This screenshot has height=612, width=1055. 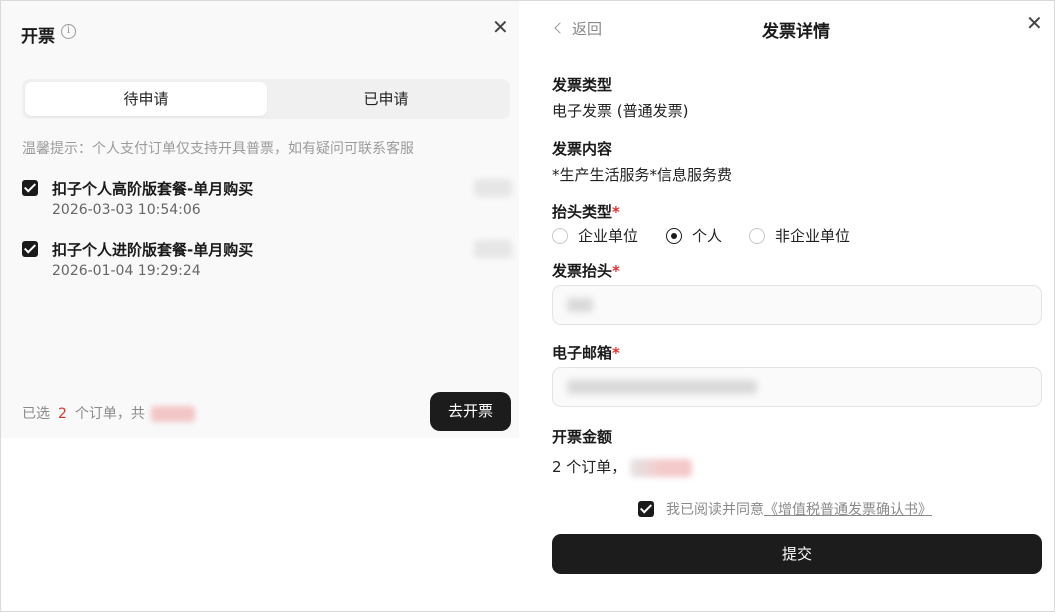 I want to click on order-time: 2026-01-04 19:29:24, so click(x=126, y=271).